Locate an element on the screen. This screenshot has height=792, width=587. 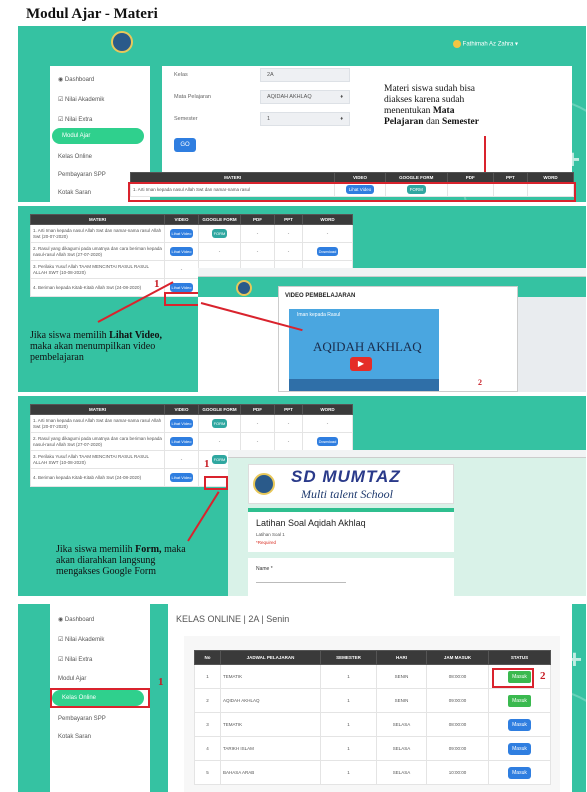
caption-text: Materi siswa sudah bisa is located at coordinates (430, 89).